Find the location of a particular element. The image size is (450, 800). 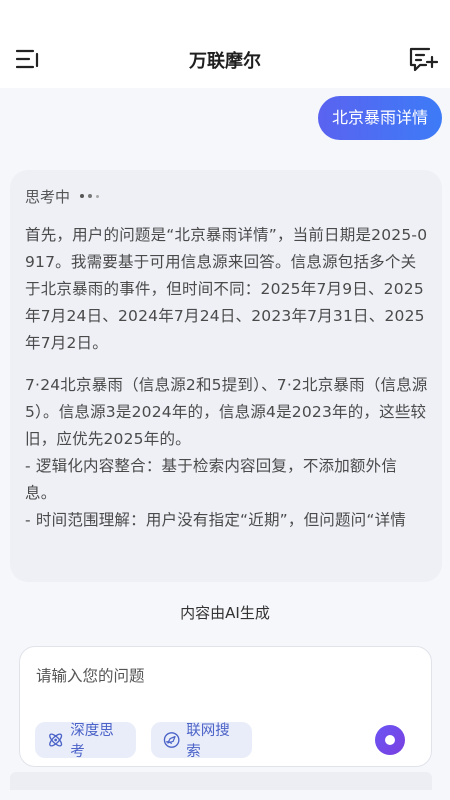

deep-think-label: 深度思考 is located at coordinates (92, 741).